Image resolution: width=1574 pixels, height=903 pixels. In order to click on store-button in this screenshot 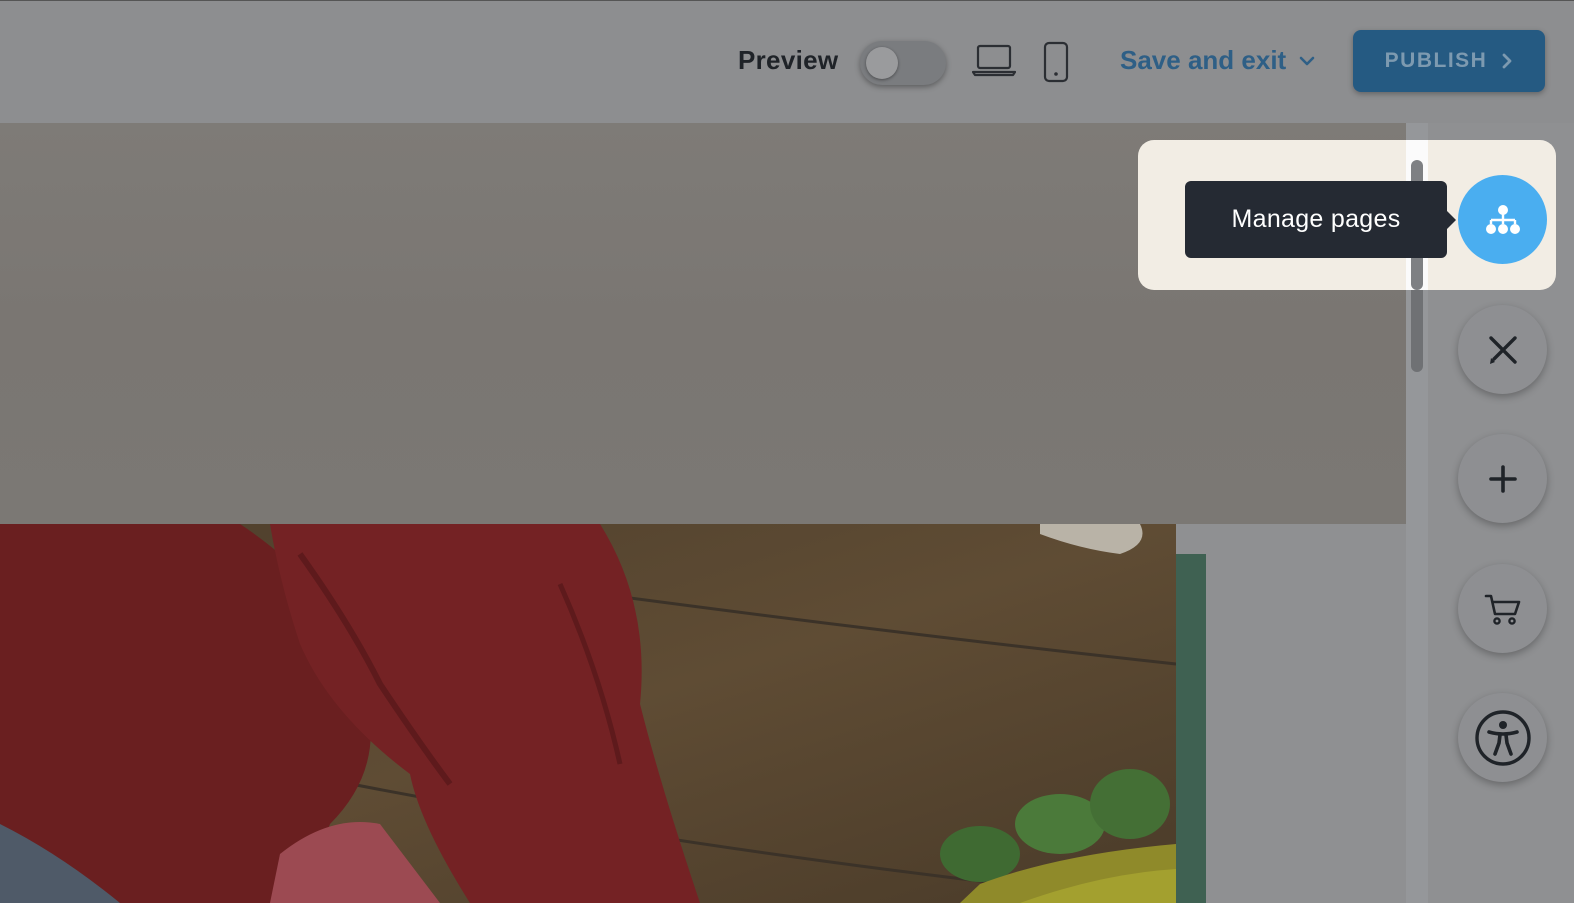, I will do `click(1502, 608)`.